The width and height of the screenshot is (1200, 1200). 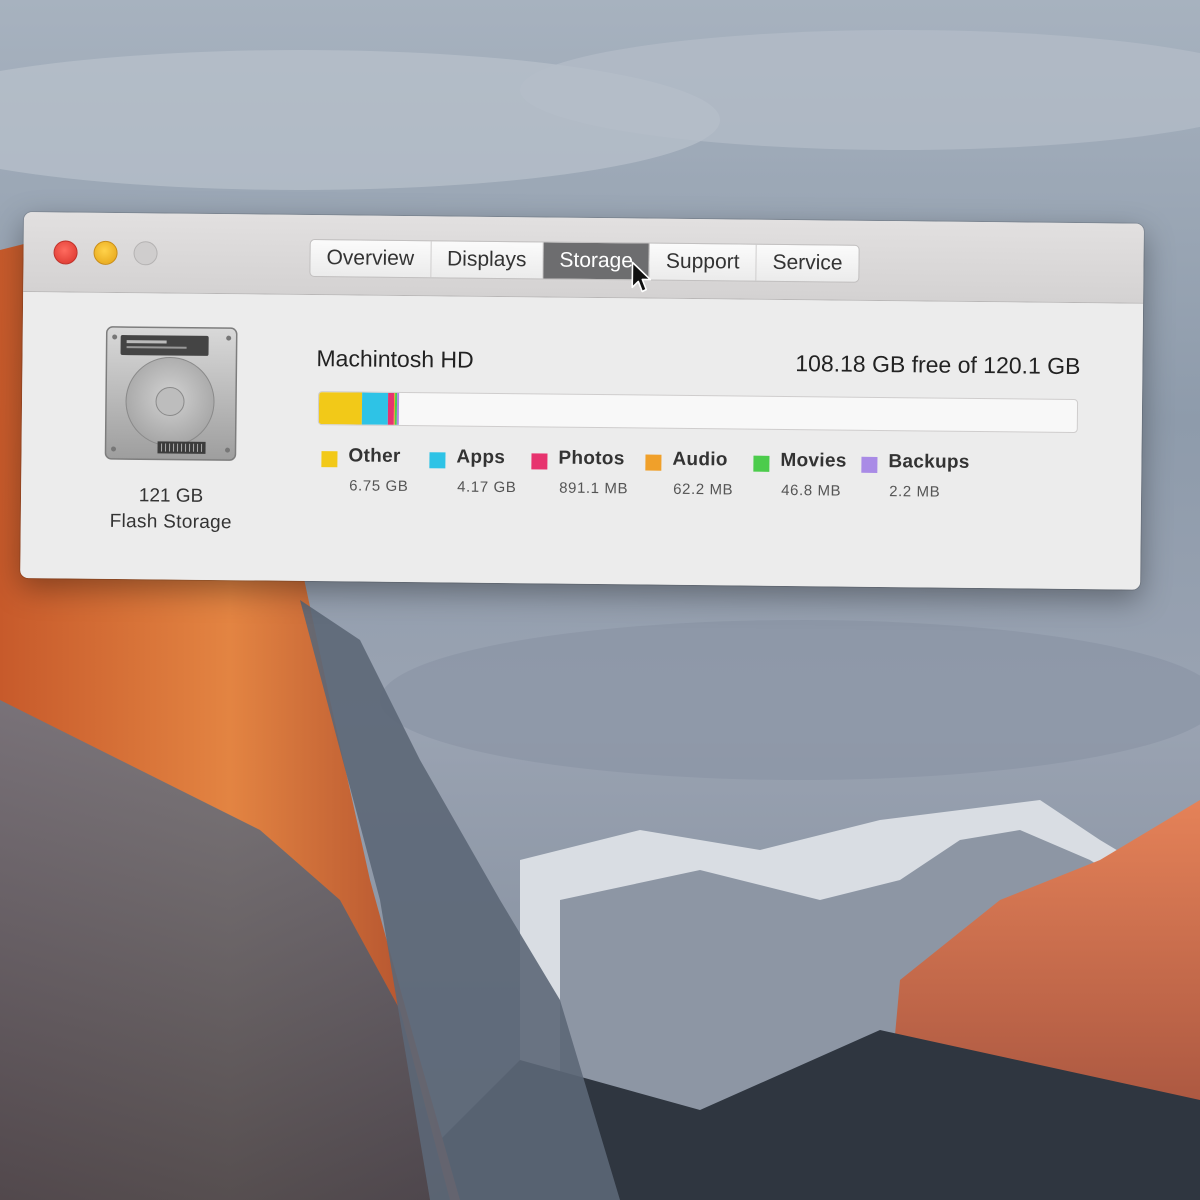 I want to click on legend-swatch-audio, so click(x=653, y=462).